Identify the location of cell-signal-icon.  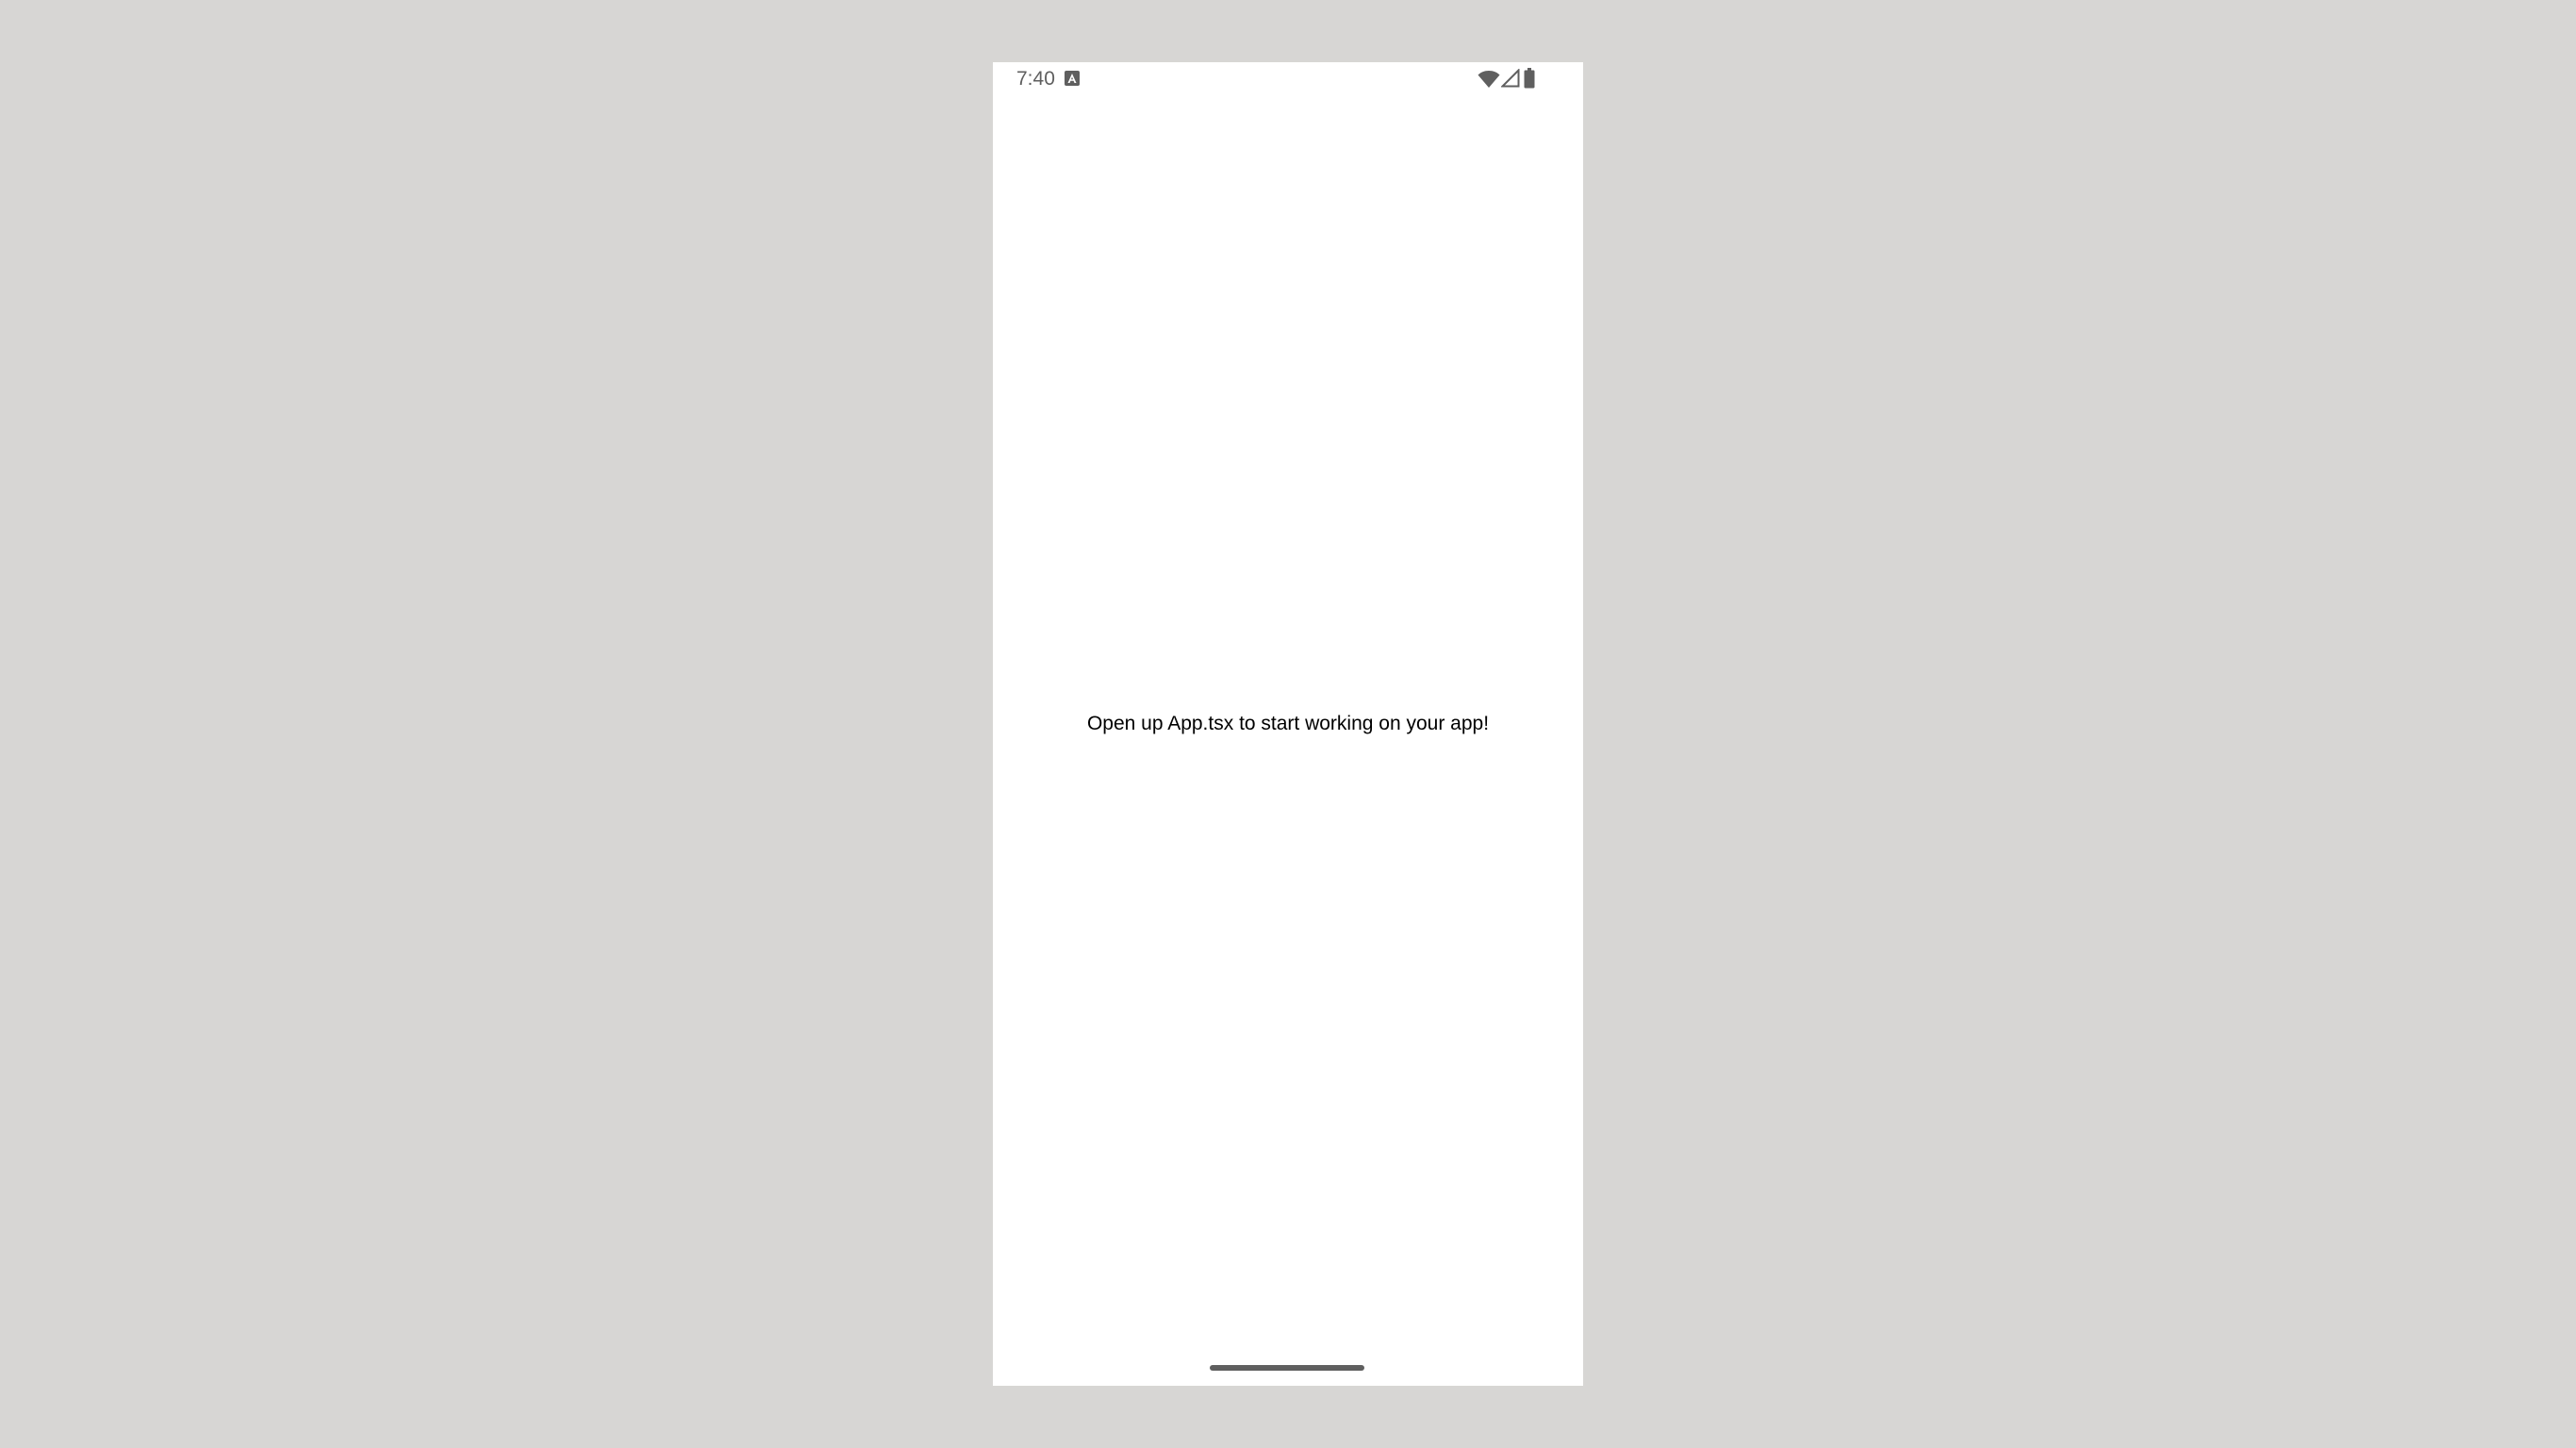
(1510, 78).